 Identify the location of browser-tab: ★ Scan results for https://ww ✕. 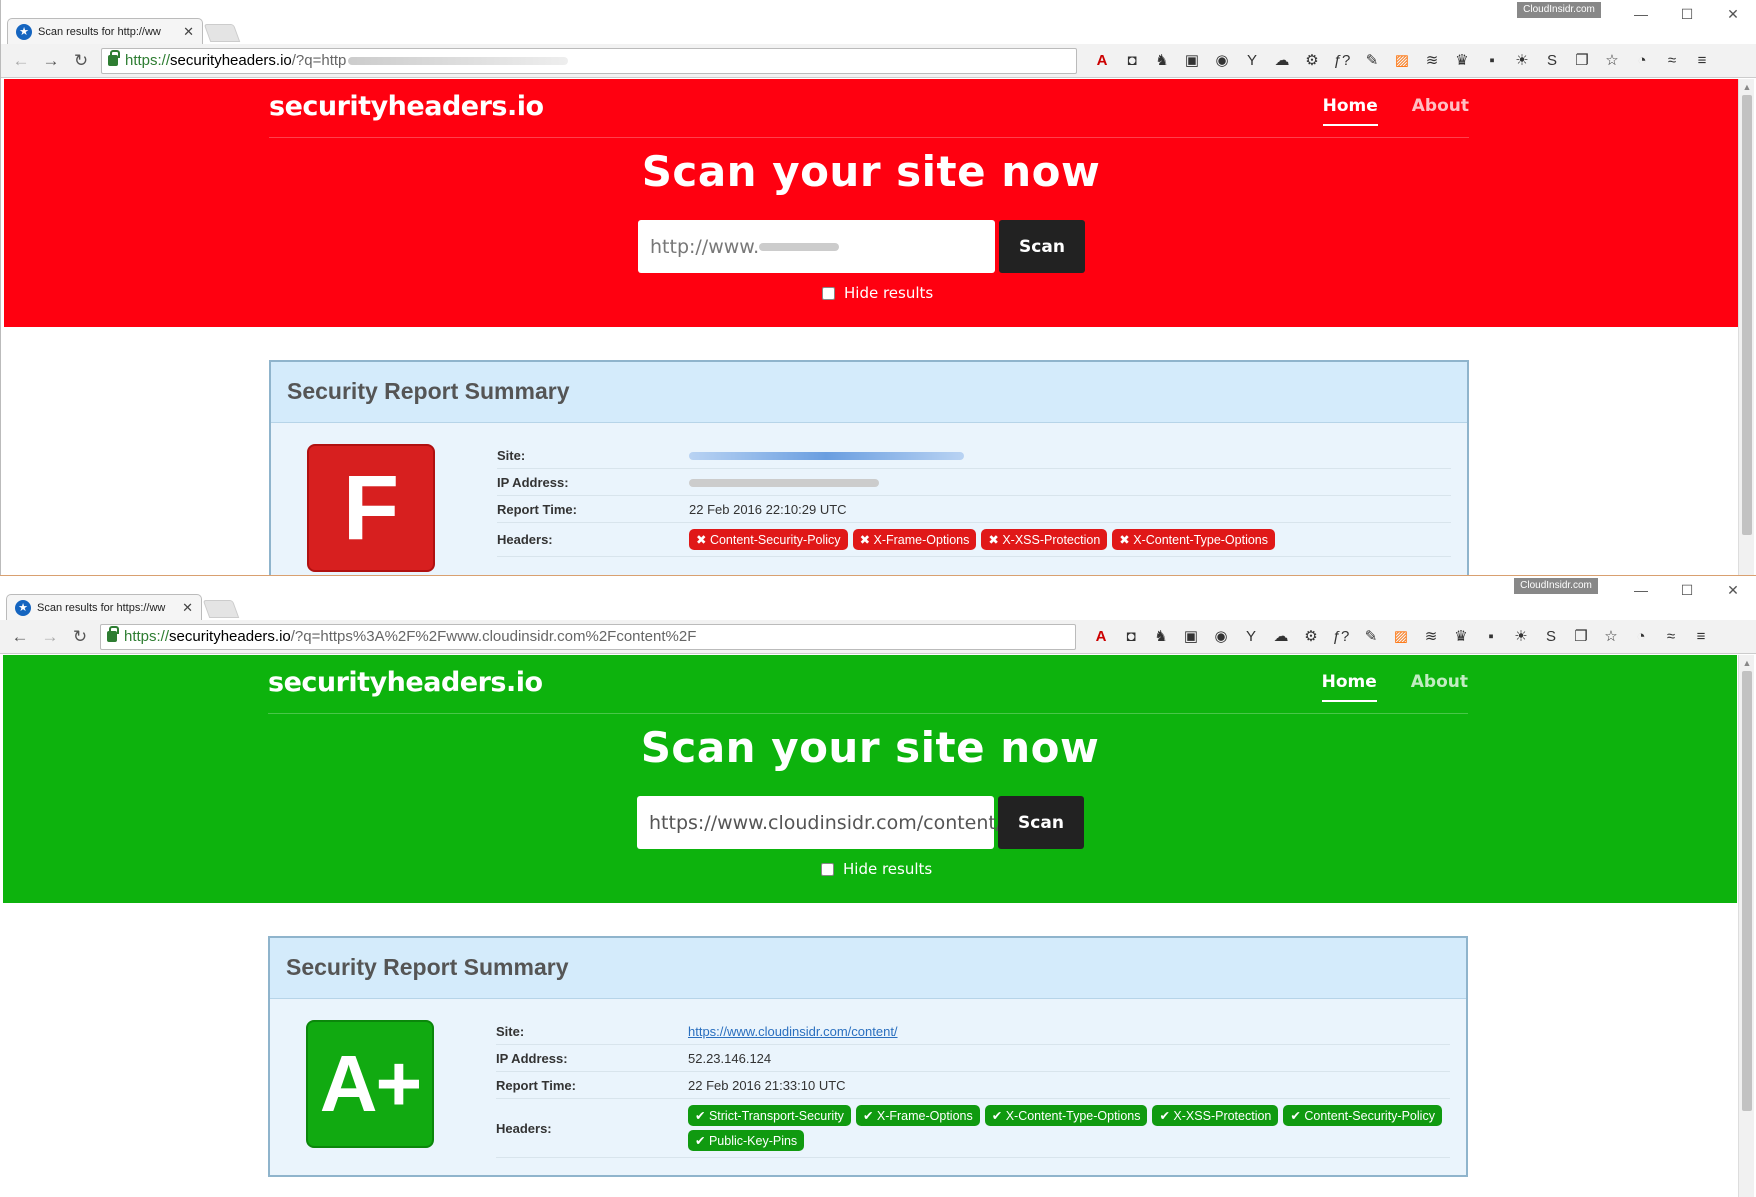
(104, 607).